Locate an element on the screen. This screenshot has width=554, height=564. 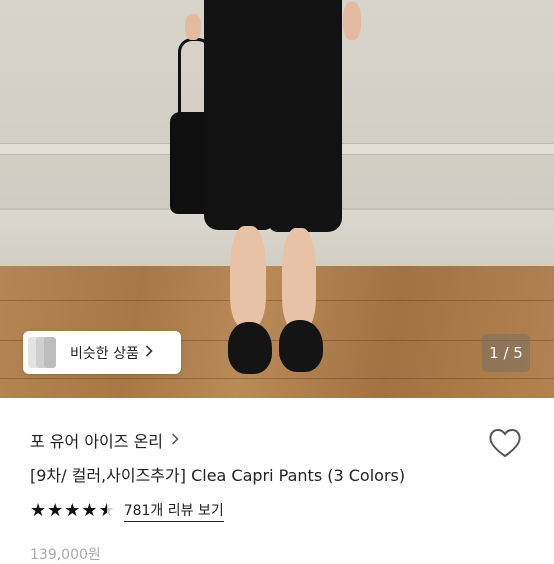
star-half-icon: ★ is located at coordinates (106, 510).